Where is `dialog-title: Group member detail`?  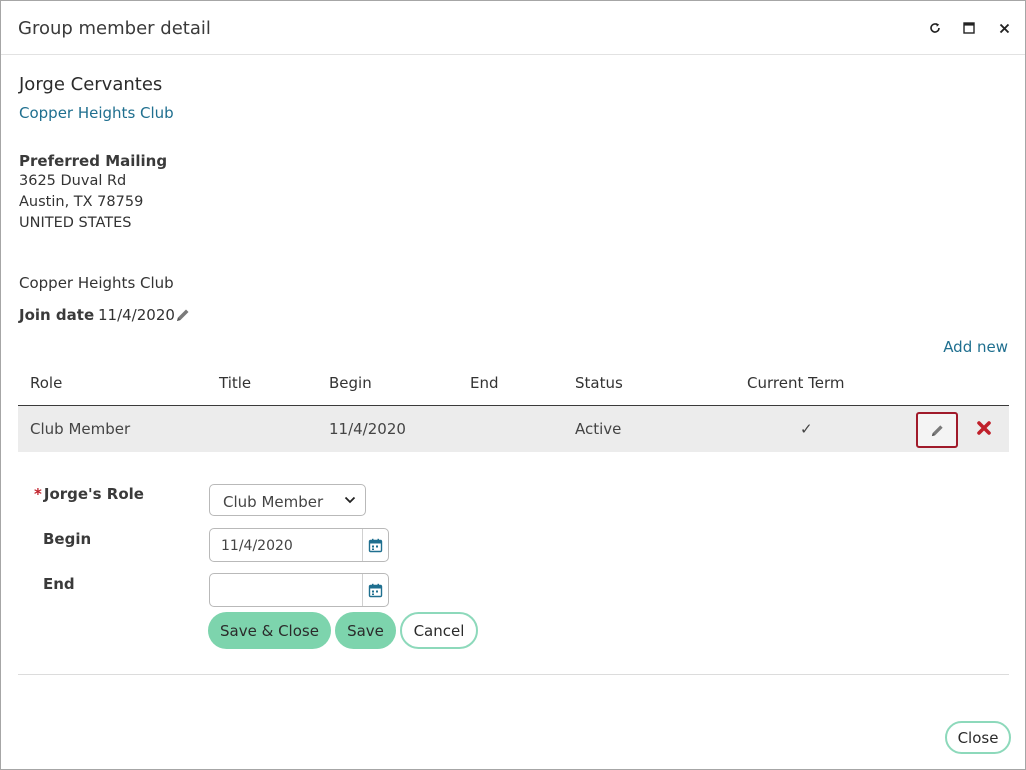 dialog-title: Group member detail is located at coordinates (114, 28).